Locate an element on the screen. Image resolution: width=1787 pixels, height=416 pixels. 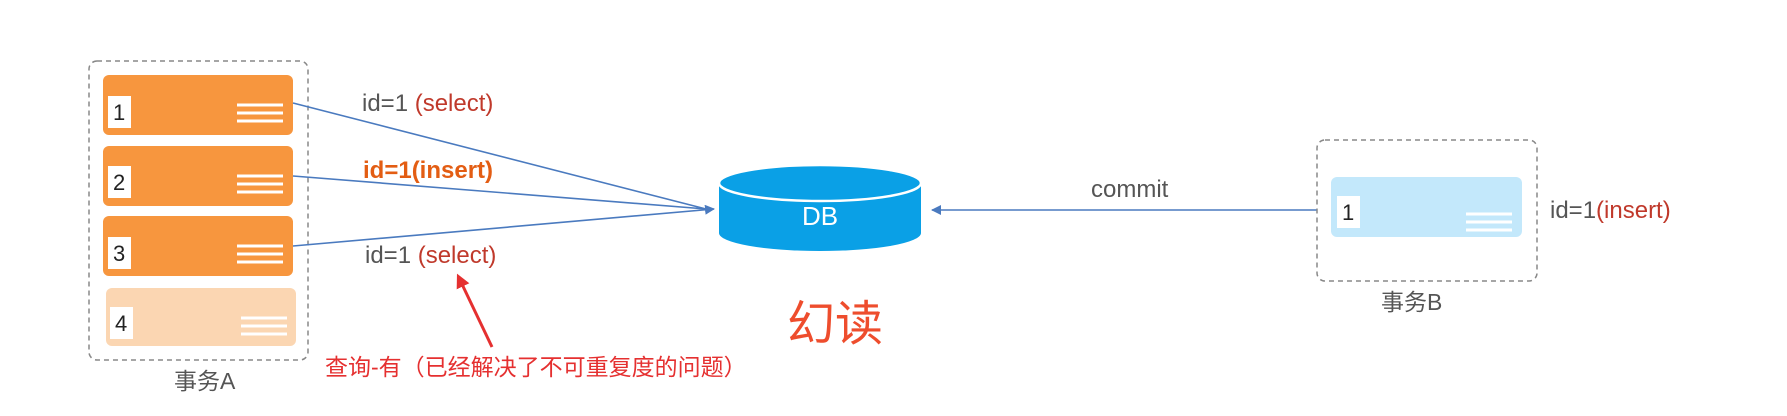
transaction-b-row: 1 is located at coordinates (1426, 207).